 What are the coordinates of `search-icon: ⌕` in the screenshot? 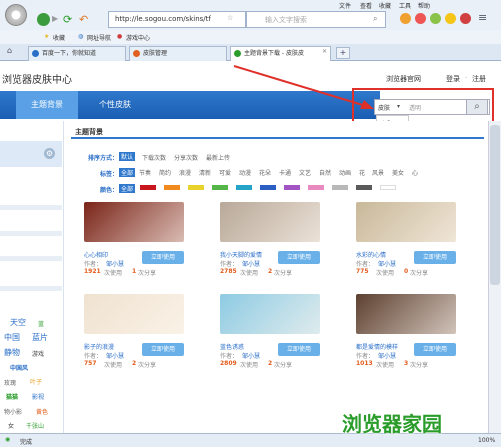 It's located at (375, 19).